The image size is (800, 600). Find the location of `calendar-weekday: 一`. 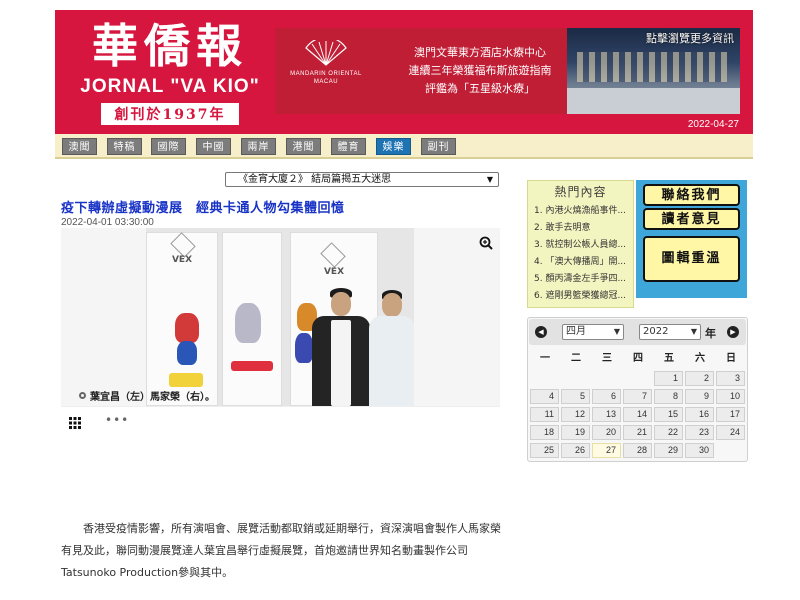

calendar-weekday: 一 is located at coordinates (545, 358).